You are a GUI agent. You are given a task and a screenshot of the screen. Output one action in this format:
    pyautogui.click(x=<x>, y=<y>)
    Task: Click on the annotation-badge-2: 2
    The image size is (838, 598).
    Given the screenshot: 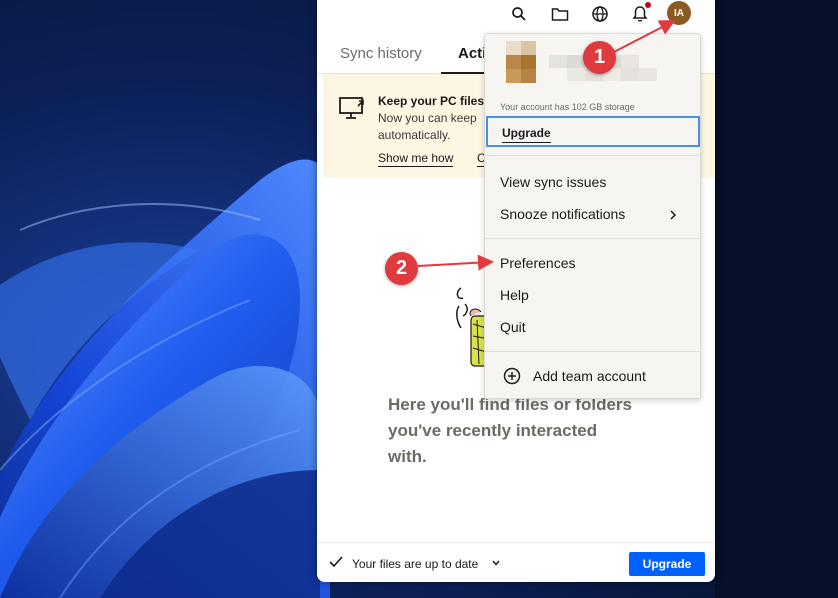 What is the action you would take?
    pyautogui.click(x=401, y=268)
    